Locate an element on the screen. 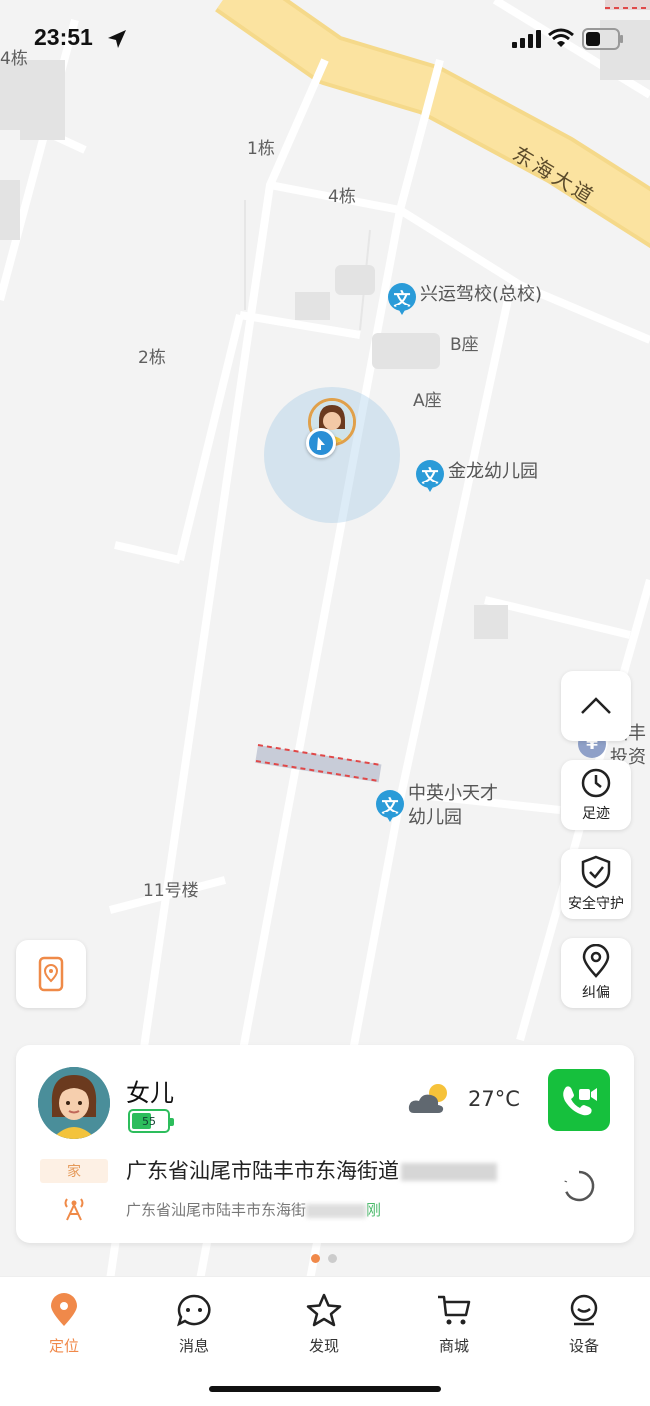  refresh-icon is located at coordinates (579, 1186).